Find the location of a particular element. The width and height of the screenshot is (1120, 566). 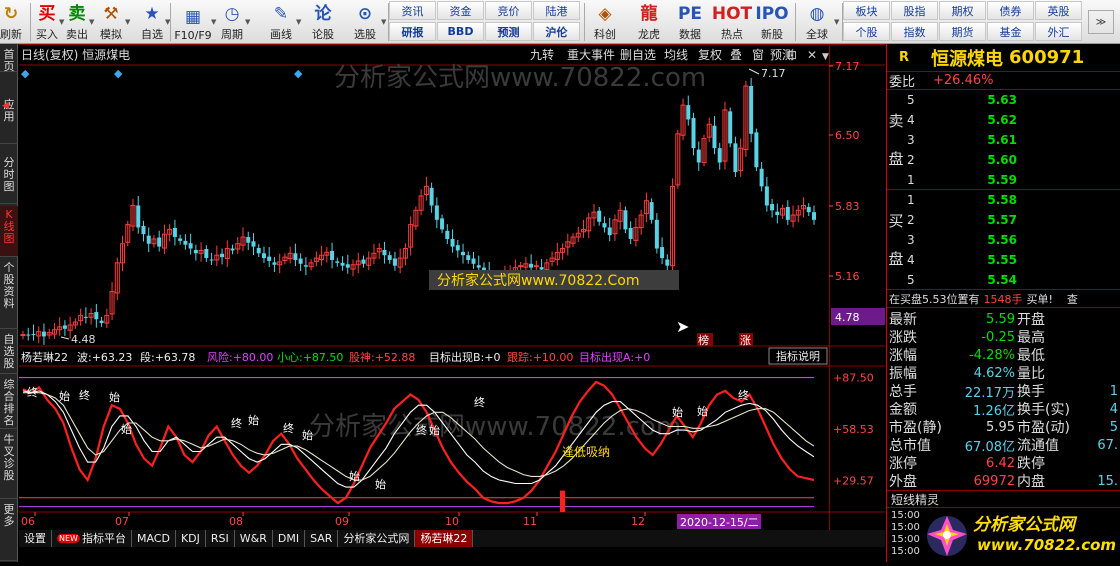

menu-2-button: 竞价 is located at coordinates (508, 10).